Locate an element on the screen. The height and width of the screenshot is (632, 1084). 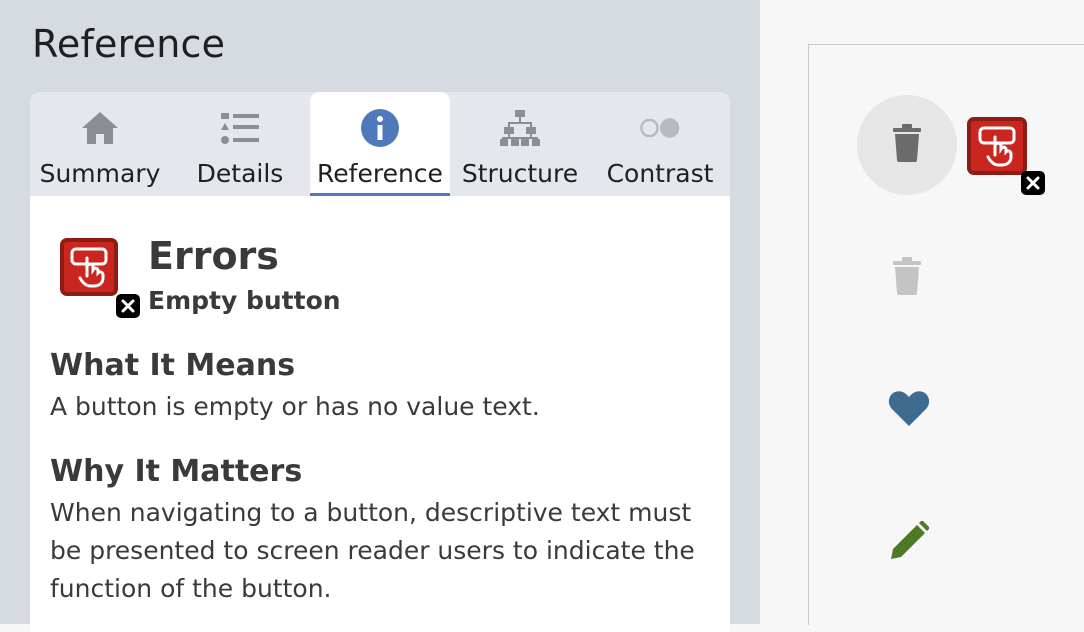
heart-icon is located at coordinates (909, 411).